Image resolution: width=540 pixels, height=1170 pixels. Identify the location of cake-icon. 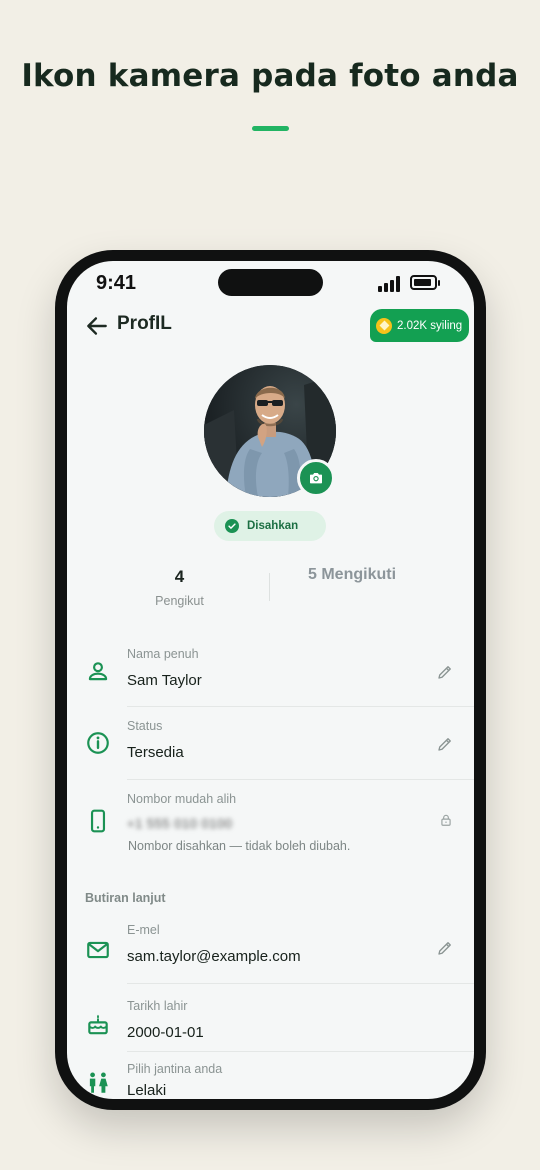
(98, 1024).